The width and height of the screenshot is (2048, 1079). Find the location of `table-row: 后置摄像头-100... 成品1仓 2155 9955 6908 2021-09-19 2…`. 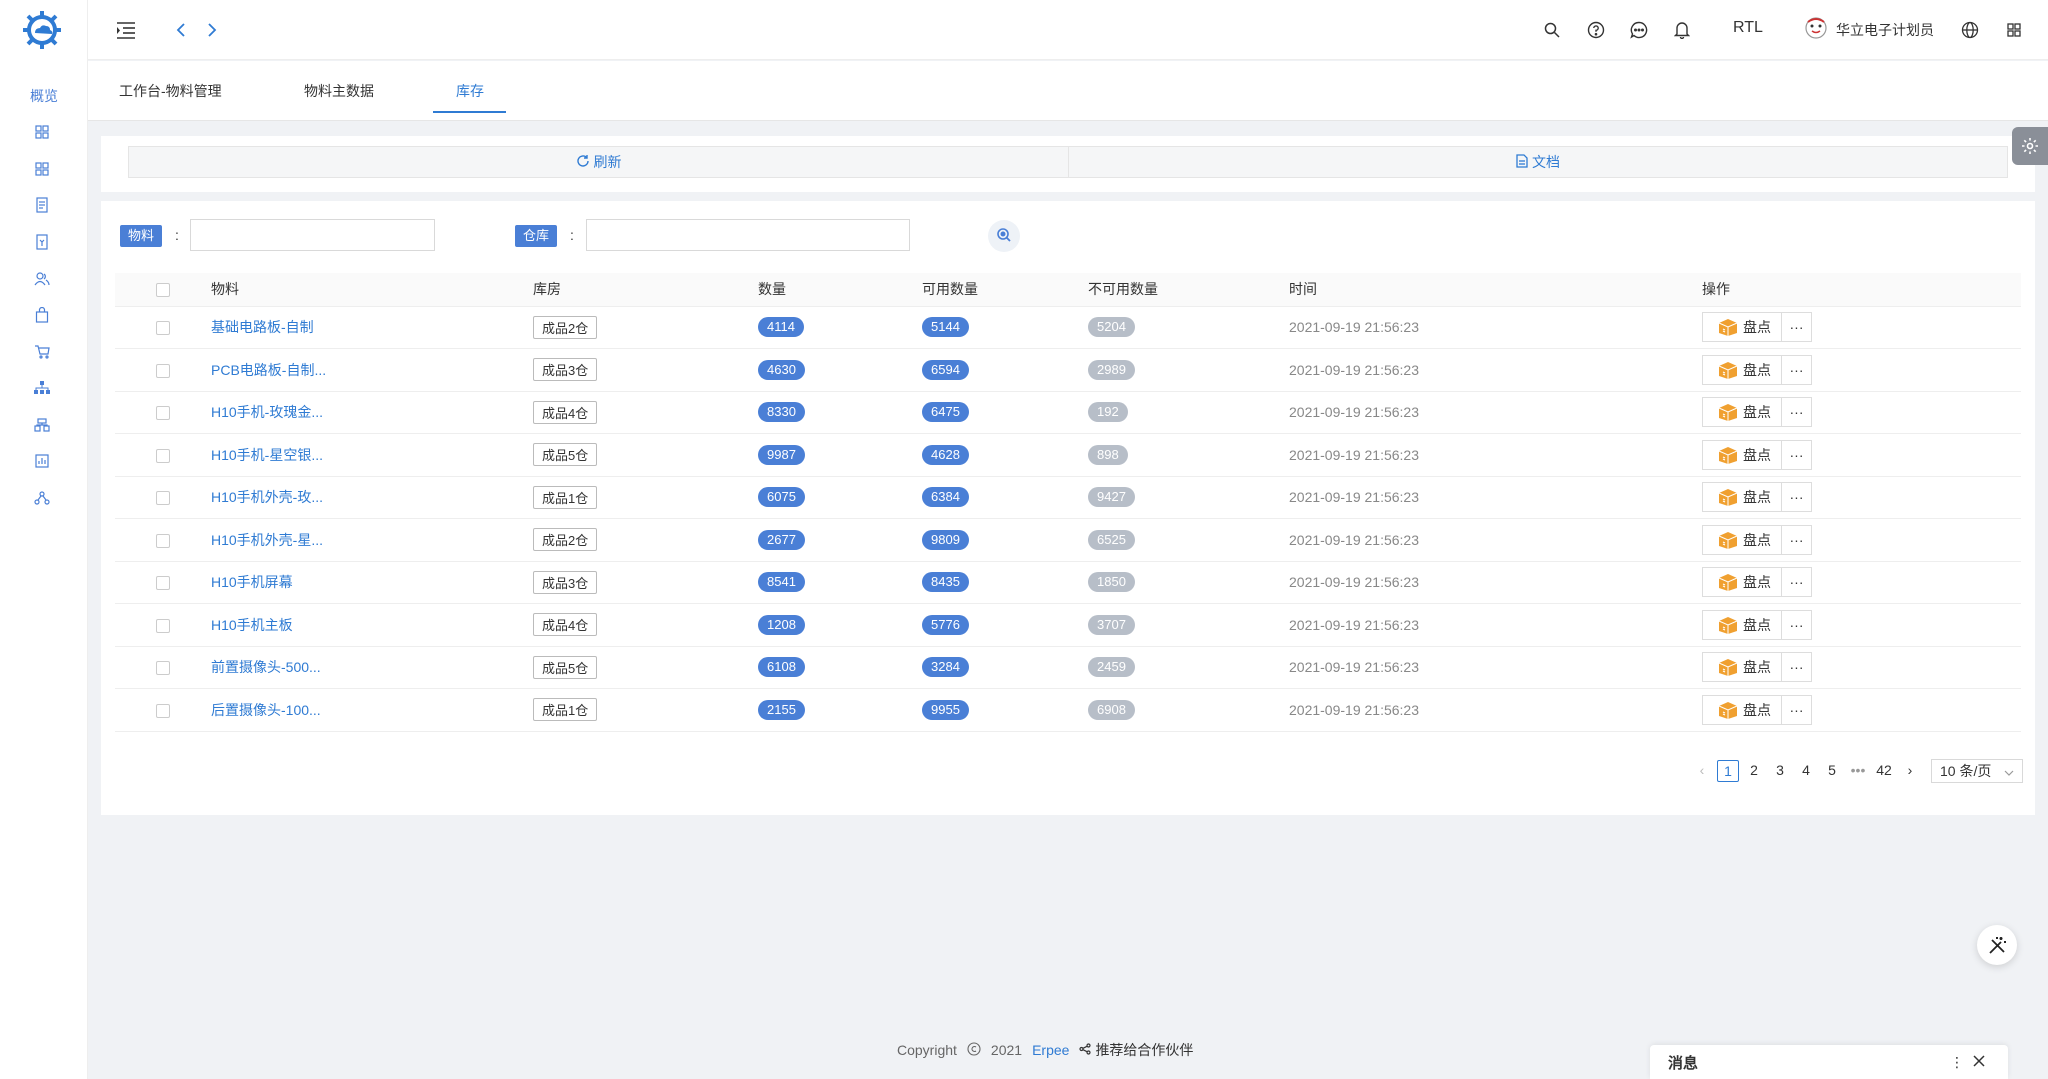

table-row: 后置摄像头-100... 成品1仓 2155 9955 6908 2021-09-19 2… is located at coordinates (1068, 710).